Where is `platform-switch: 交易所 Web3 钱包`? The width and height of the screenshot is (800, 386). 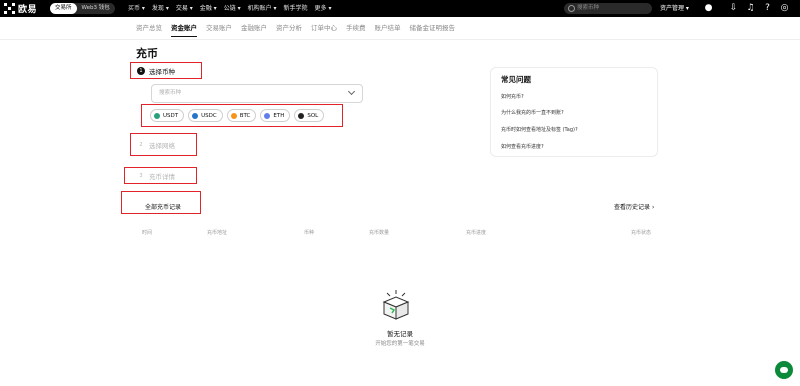
platform-switch: 交易所 Web3 钱包 is located at coordinates (82, 8).